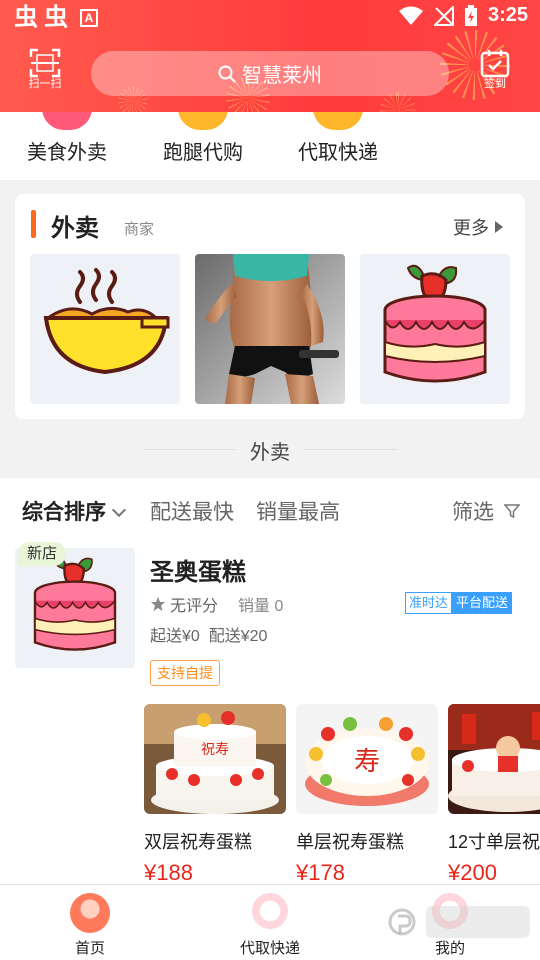 The width and height of the screenshot is (540, 960). Describe the element at coordinates (203, 138) in the screenshot. I see `category-errand: 跑腿代购` at that location.